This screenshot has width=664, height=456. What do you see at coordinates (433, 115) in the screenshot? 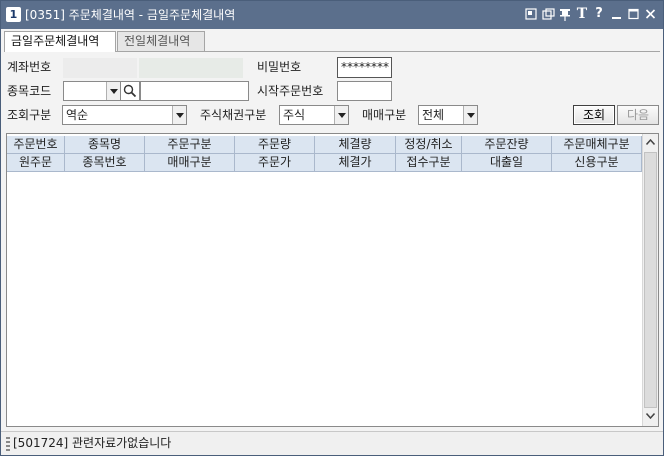
I see `trade-type-value: 전체` at bounding box center [433, 115].